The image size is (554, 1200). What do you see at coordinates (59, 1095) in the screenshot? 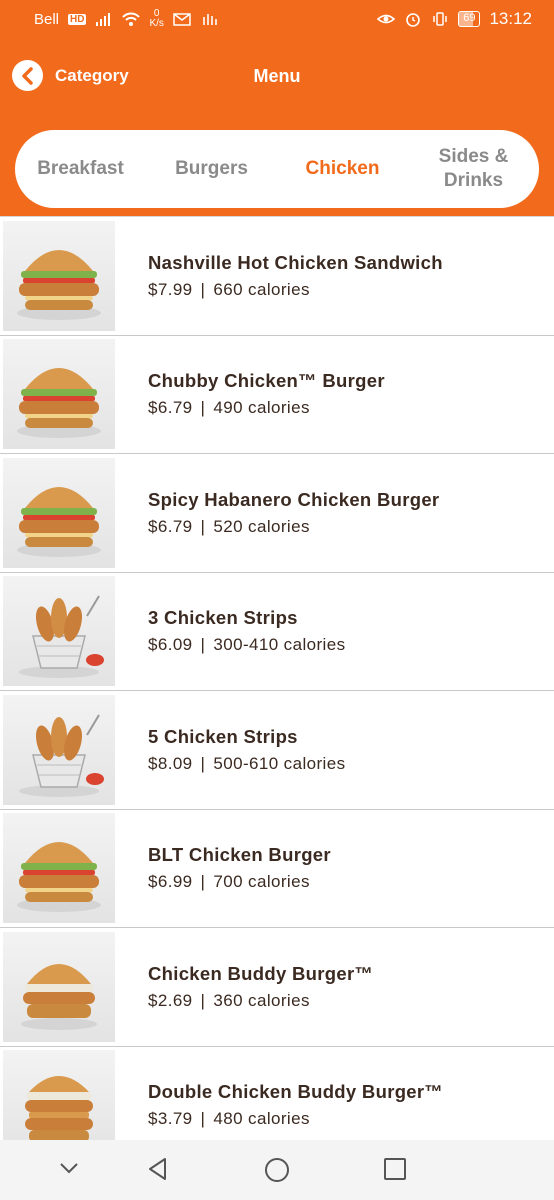
I see `double-burger-image` at bounding box center [59, 1095].